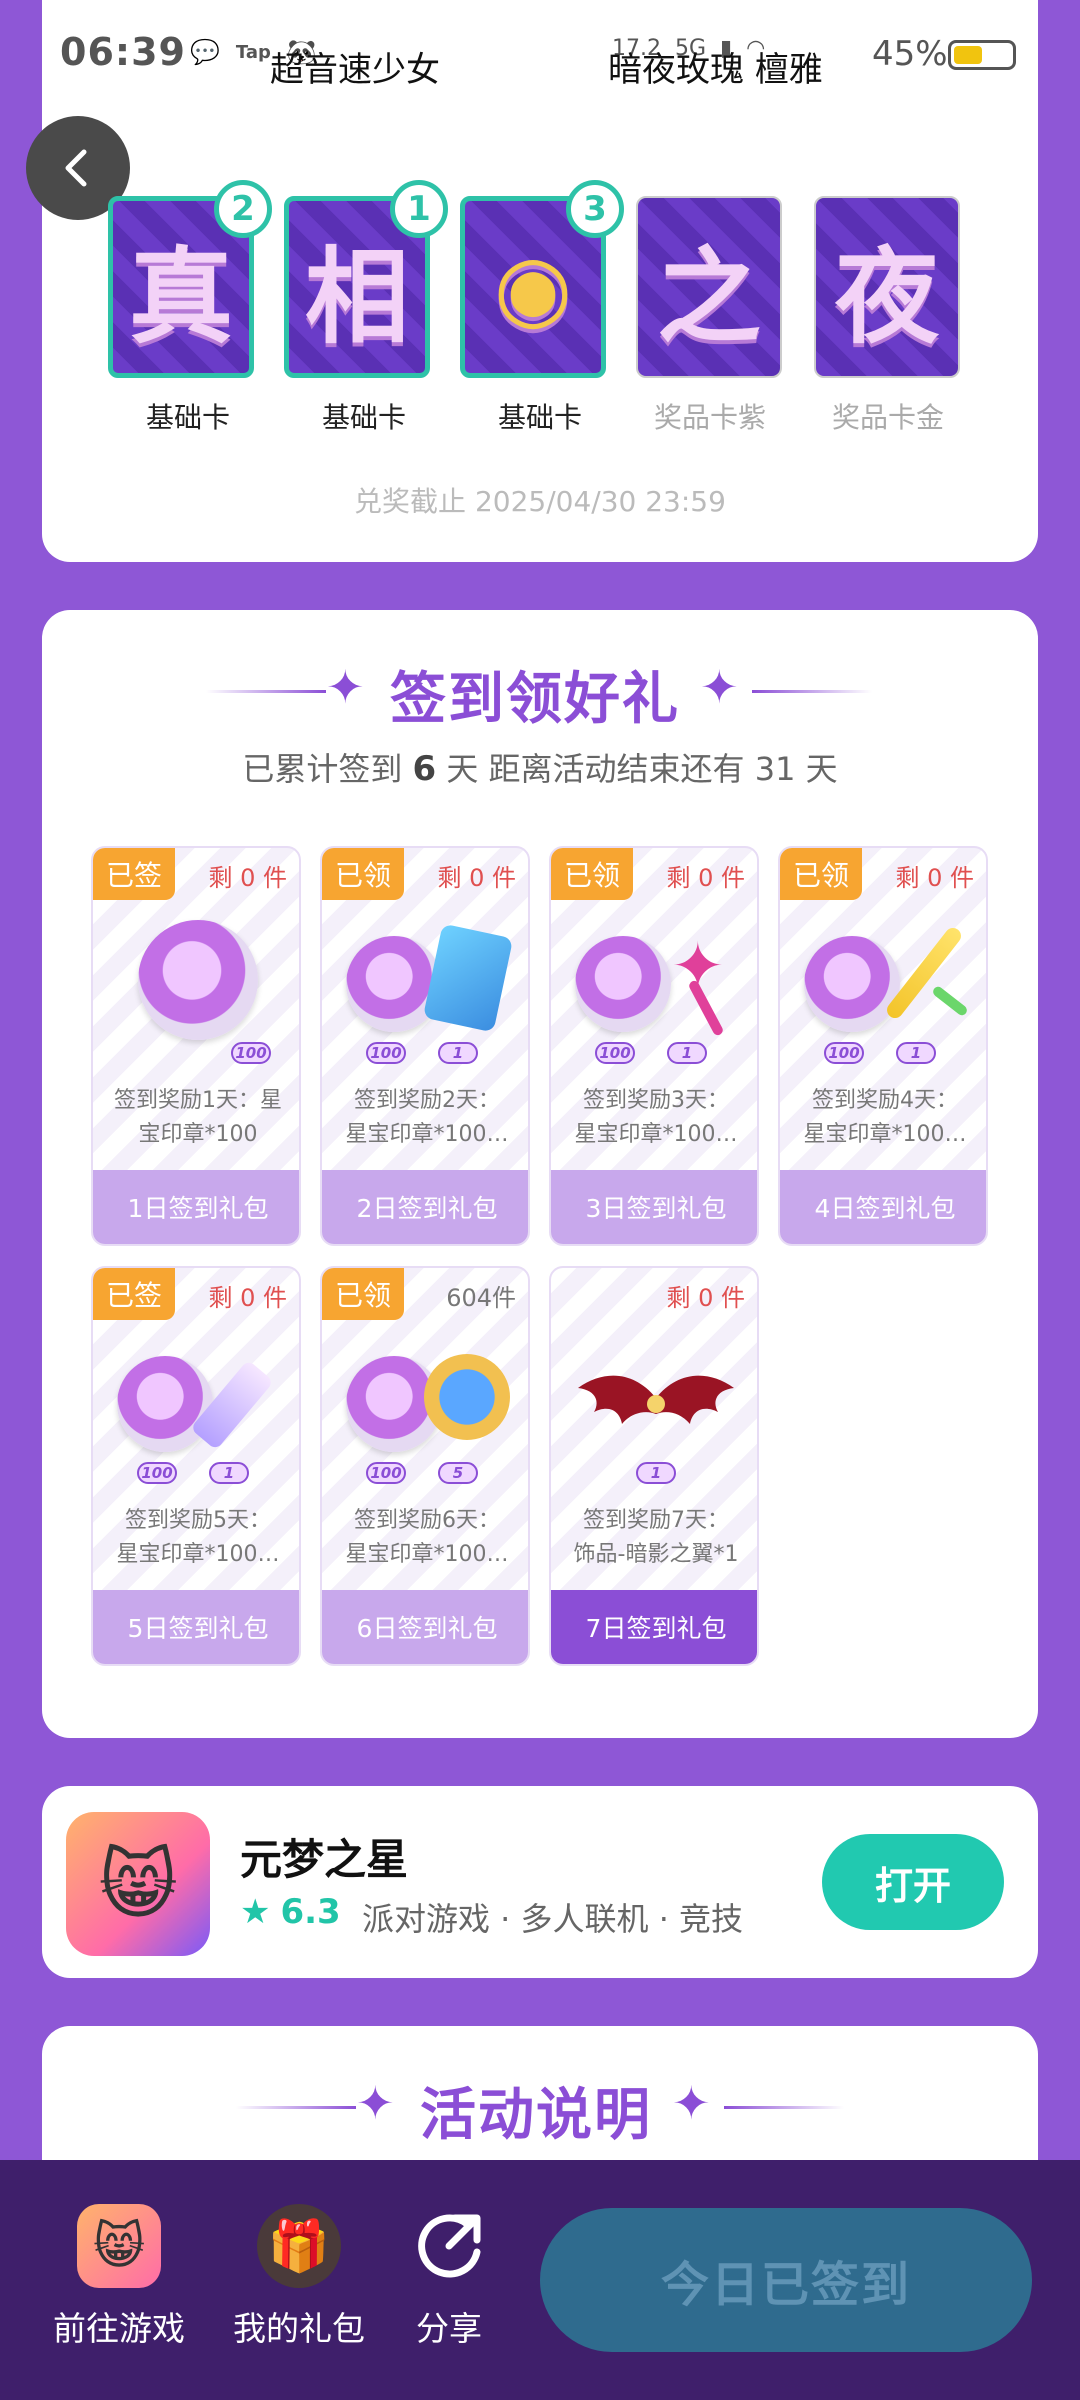  I want to click on reward-desc: 签到奖励1天：星 宝印章*100, so click(198, 1117).